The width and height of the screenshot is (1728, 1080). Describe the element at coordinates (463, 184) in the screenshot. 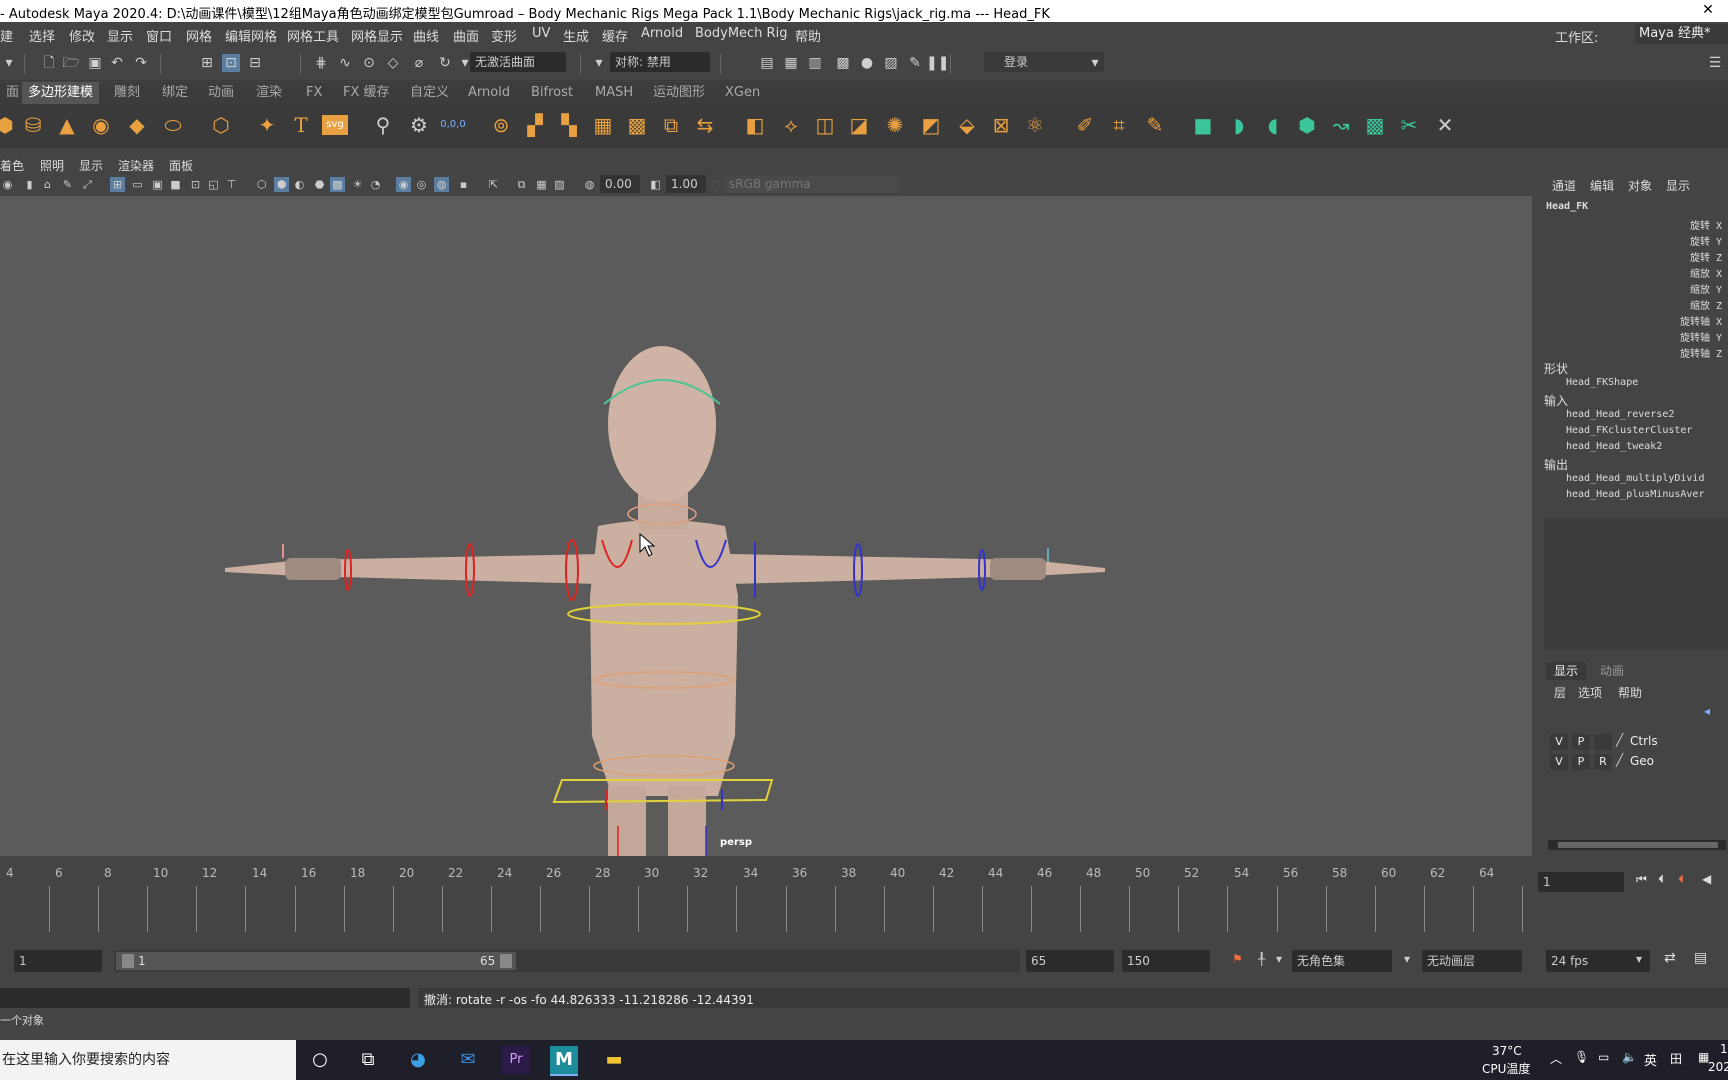

I see `ambient-occlusion-icon: ▪` at that location.